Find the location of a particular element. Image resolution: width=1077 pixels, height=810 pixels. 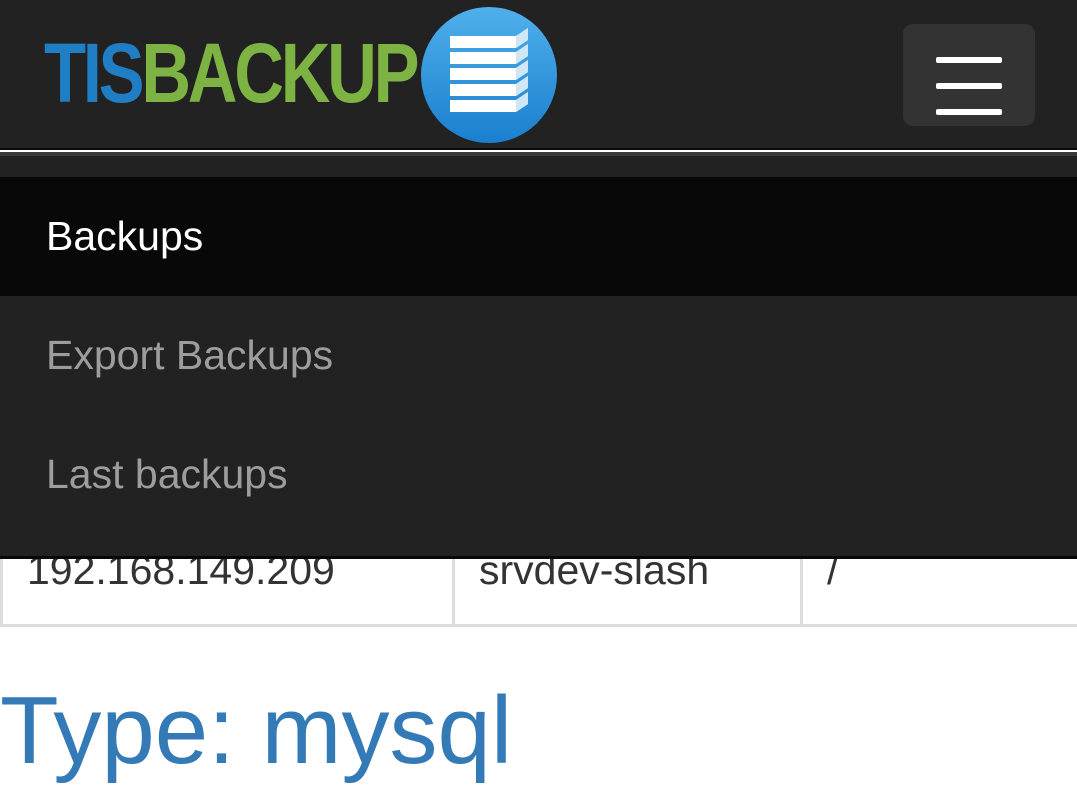

table-cell-text: 192.168.149.209 is located at coordinates (181, 576).